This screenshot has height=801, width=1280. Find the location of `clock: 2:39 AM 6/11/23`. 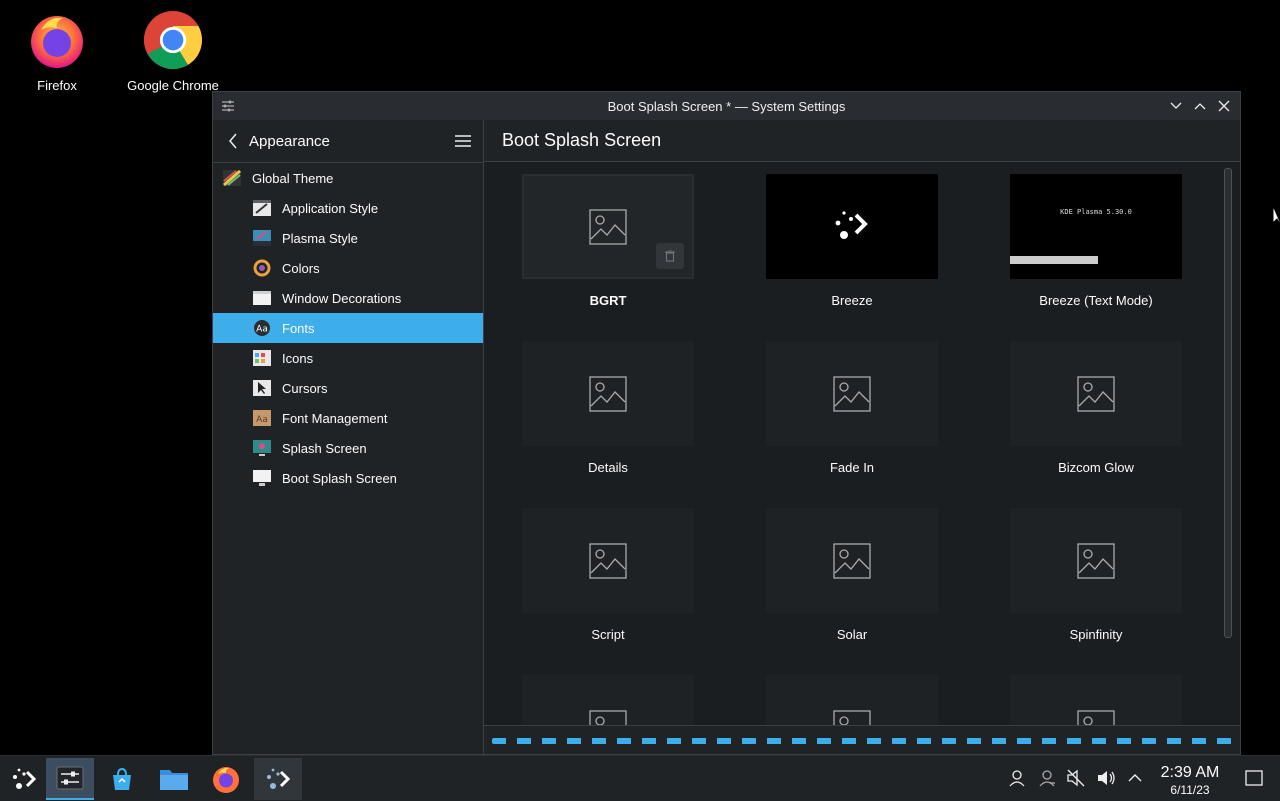

clock: 2:39 AM 6/11/23 is located at coordinates (1190, 780).